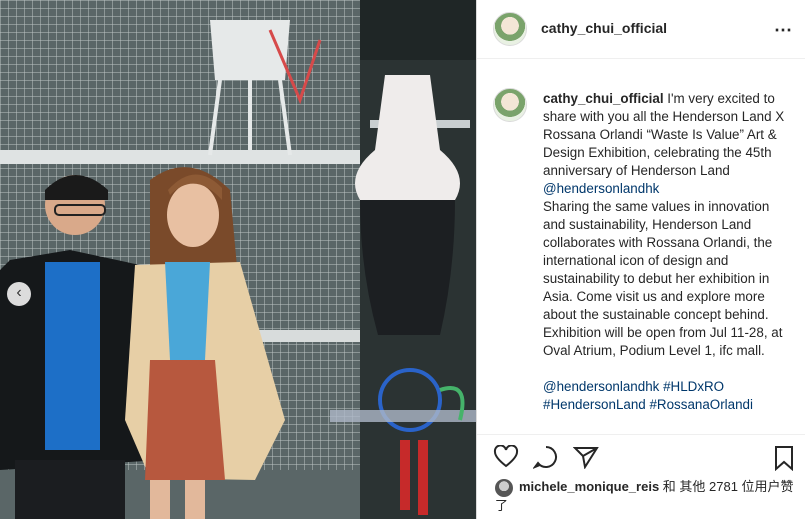 This screenshot has width=805, height=519. I want to click on caption-avatar, so click(510, 105).